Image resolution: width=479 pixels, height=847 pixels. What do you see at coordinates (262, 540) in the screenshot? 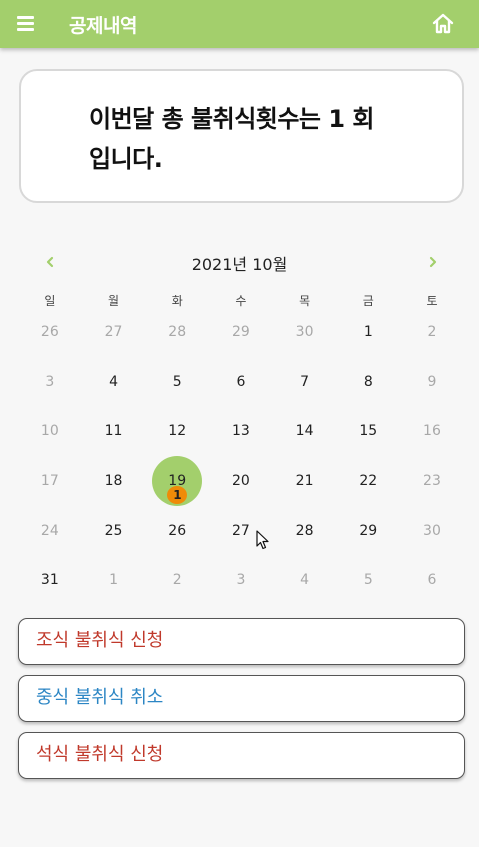
I see `mouse-cursor-icon` at bounding box center [262, 540].